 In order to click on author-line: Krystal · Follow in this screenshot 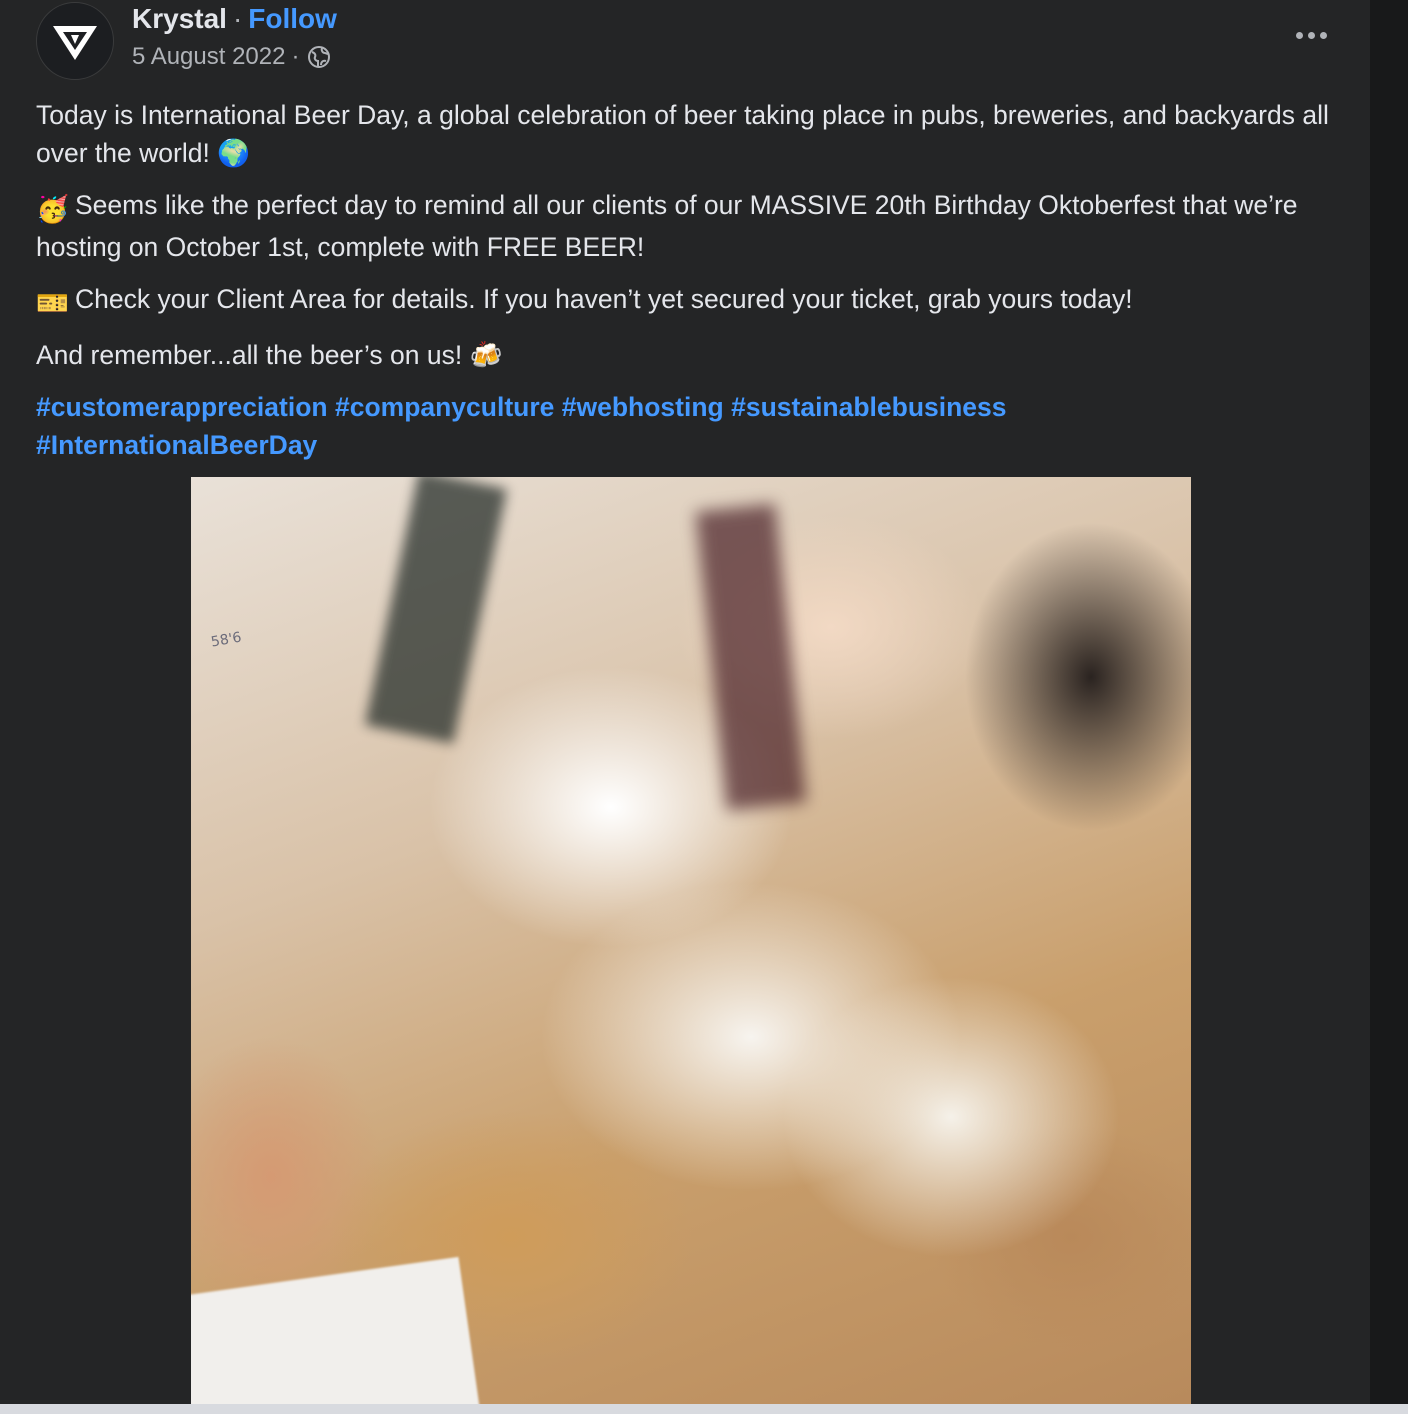, I will do `click(234, 19)`.